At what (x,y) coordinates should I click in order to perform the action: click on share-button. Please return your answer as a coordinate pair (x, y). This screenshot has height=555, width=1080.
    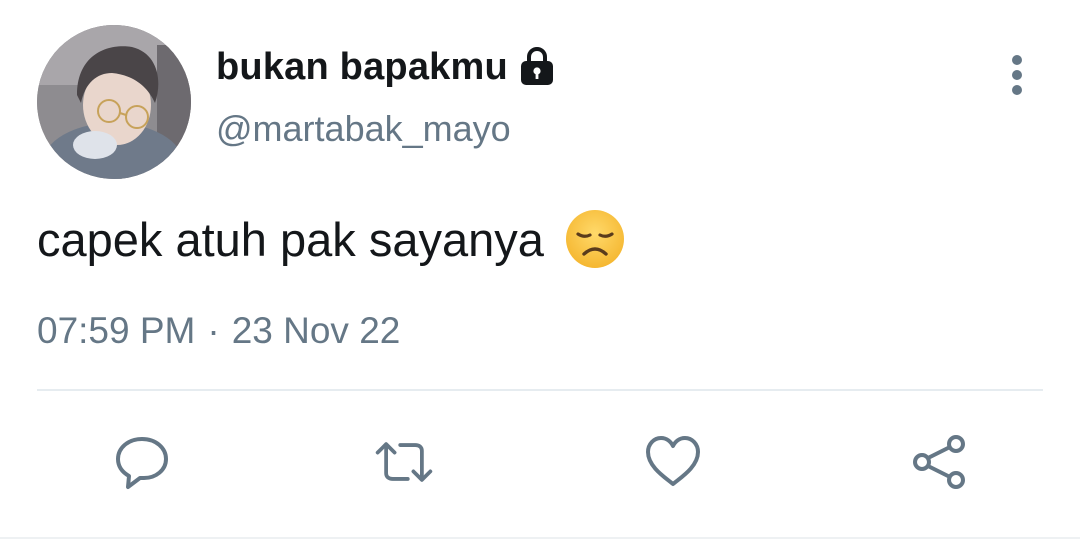
    Looking at the image, I should click on (939, 462).